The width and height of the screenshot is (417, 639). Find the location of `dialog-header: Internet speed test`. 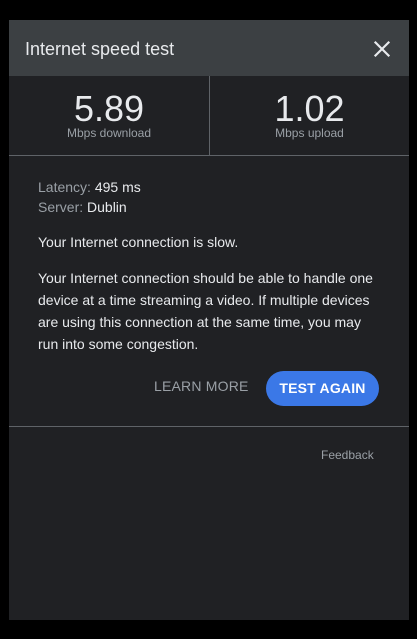

dialog-header: Internet speed test is located at coordinates (209, 48).